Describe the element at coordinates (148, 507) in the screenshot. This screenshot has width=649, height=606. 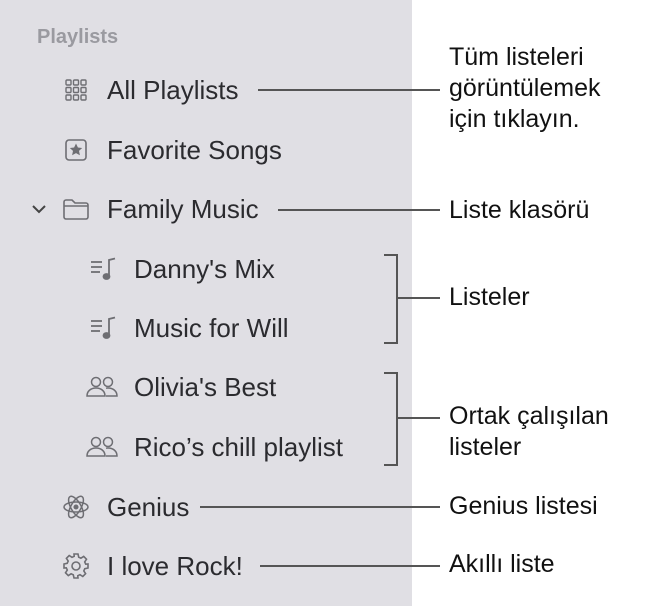
I see `sidebar-item-label: Genius` at that location.